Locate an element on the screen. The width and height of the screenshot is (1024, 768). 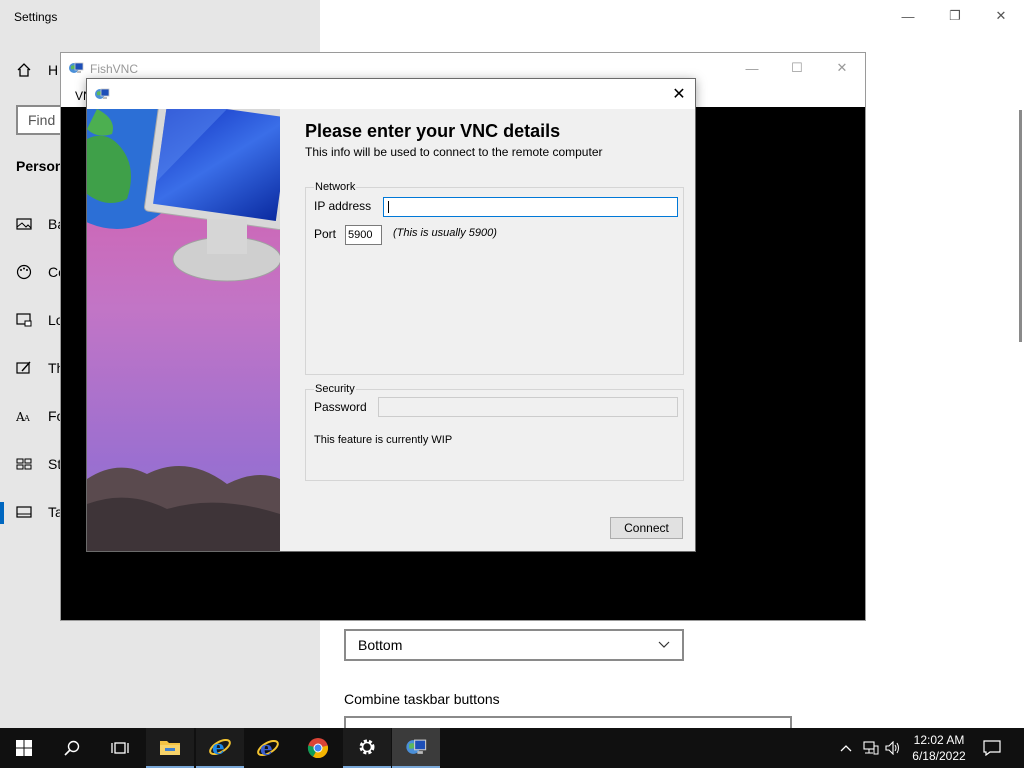
clock-date: 6/18/2022 is located at coordinates (939, 756).